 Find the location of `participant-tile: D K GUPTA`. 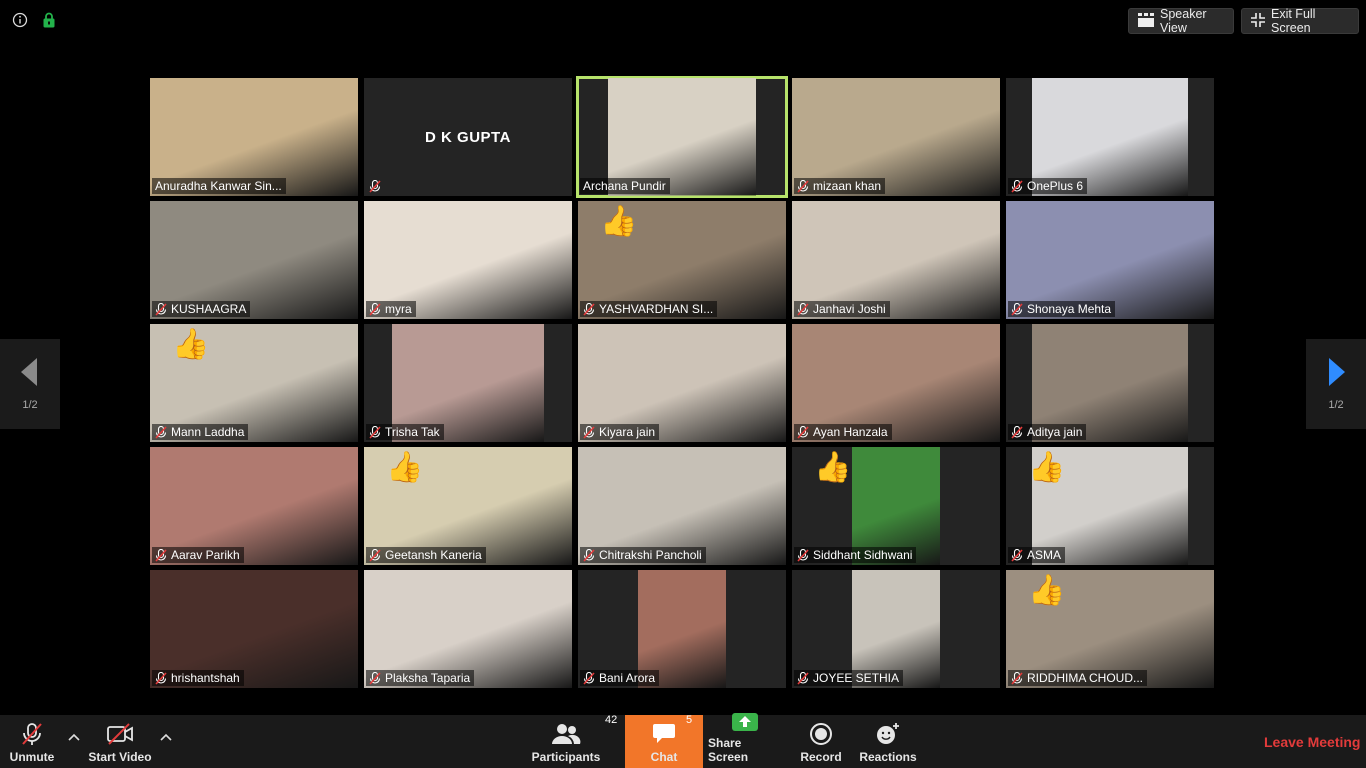

participant-tile: D K GUPTA is located at coordinates (468, 137).